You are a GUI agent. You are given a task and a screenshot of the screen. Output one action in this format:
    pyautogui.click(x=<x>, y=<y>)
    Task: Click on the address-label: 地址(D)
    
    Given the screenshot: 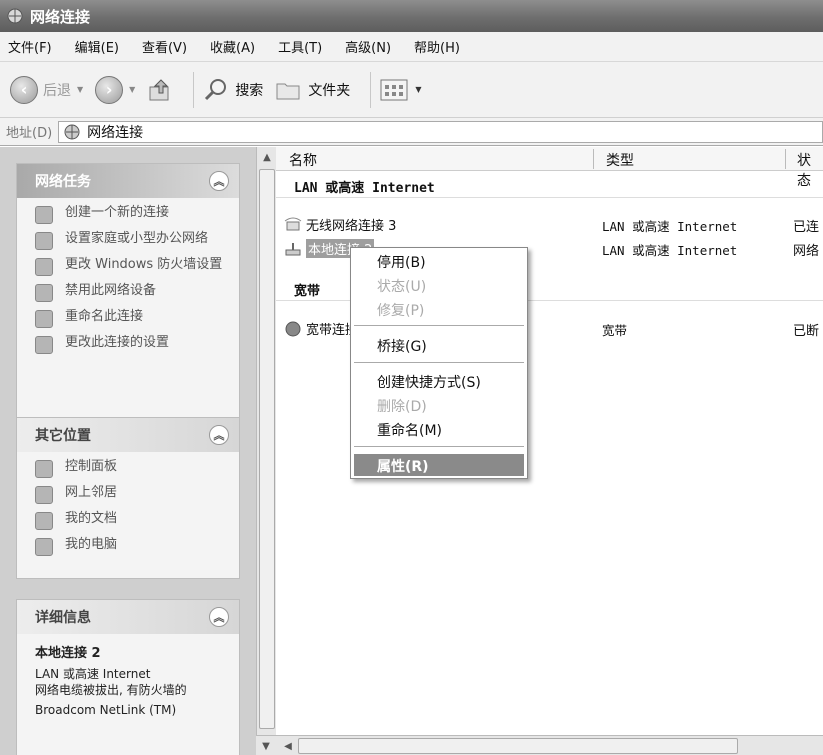 What is the action you would take?
    pyautogui.click(x=29, y=133)
    